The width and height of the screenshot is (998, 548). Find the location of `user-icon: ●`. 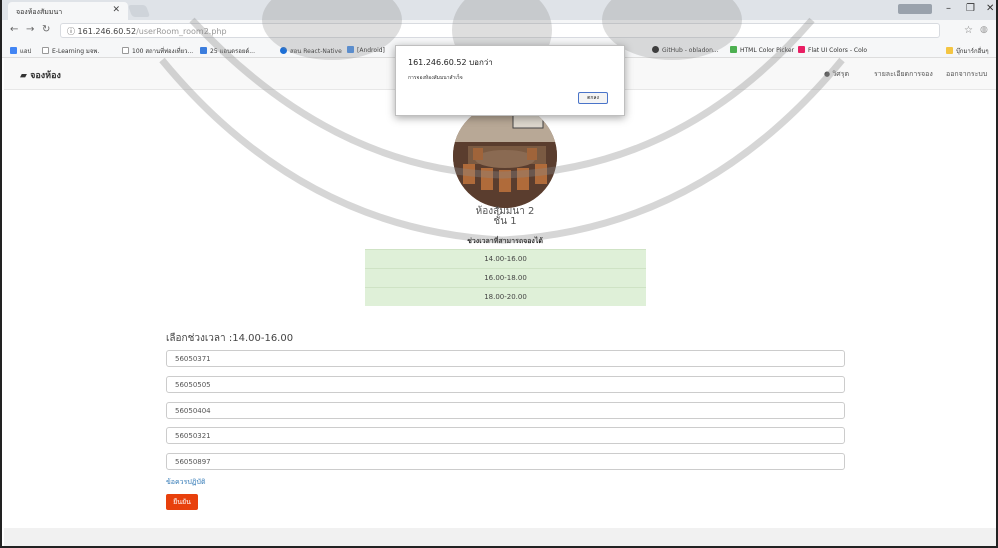

user-icon: ● is located at coordinates (827, 74).